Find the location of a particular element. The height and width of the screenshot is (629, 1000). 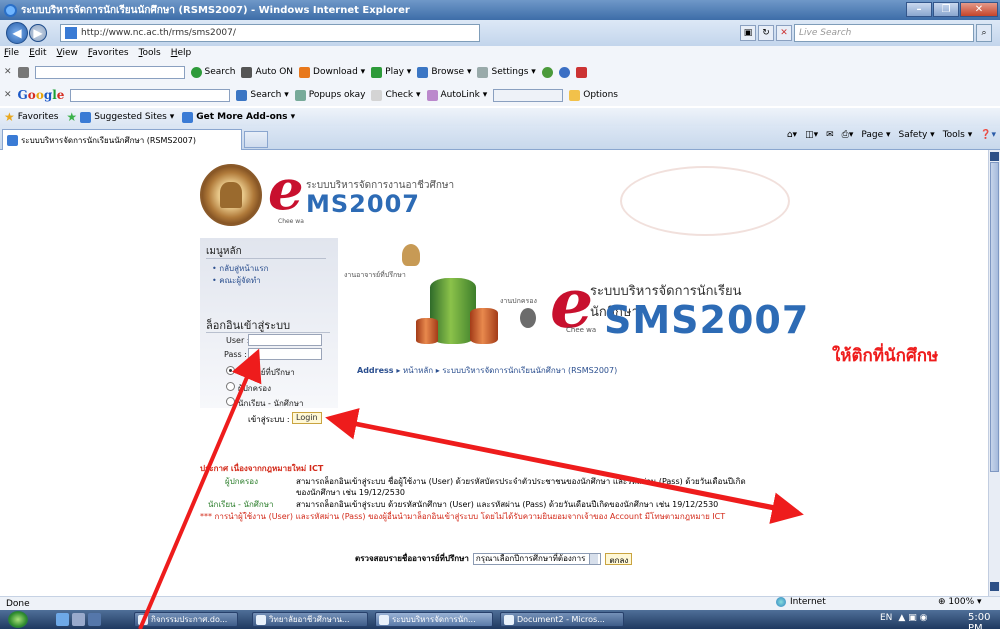

minimize-button: – is located at coordinates (919, 9).